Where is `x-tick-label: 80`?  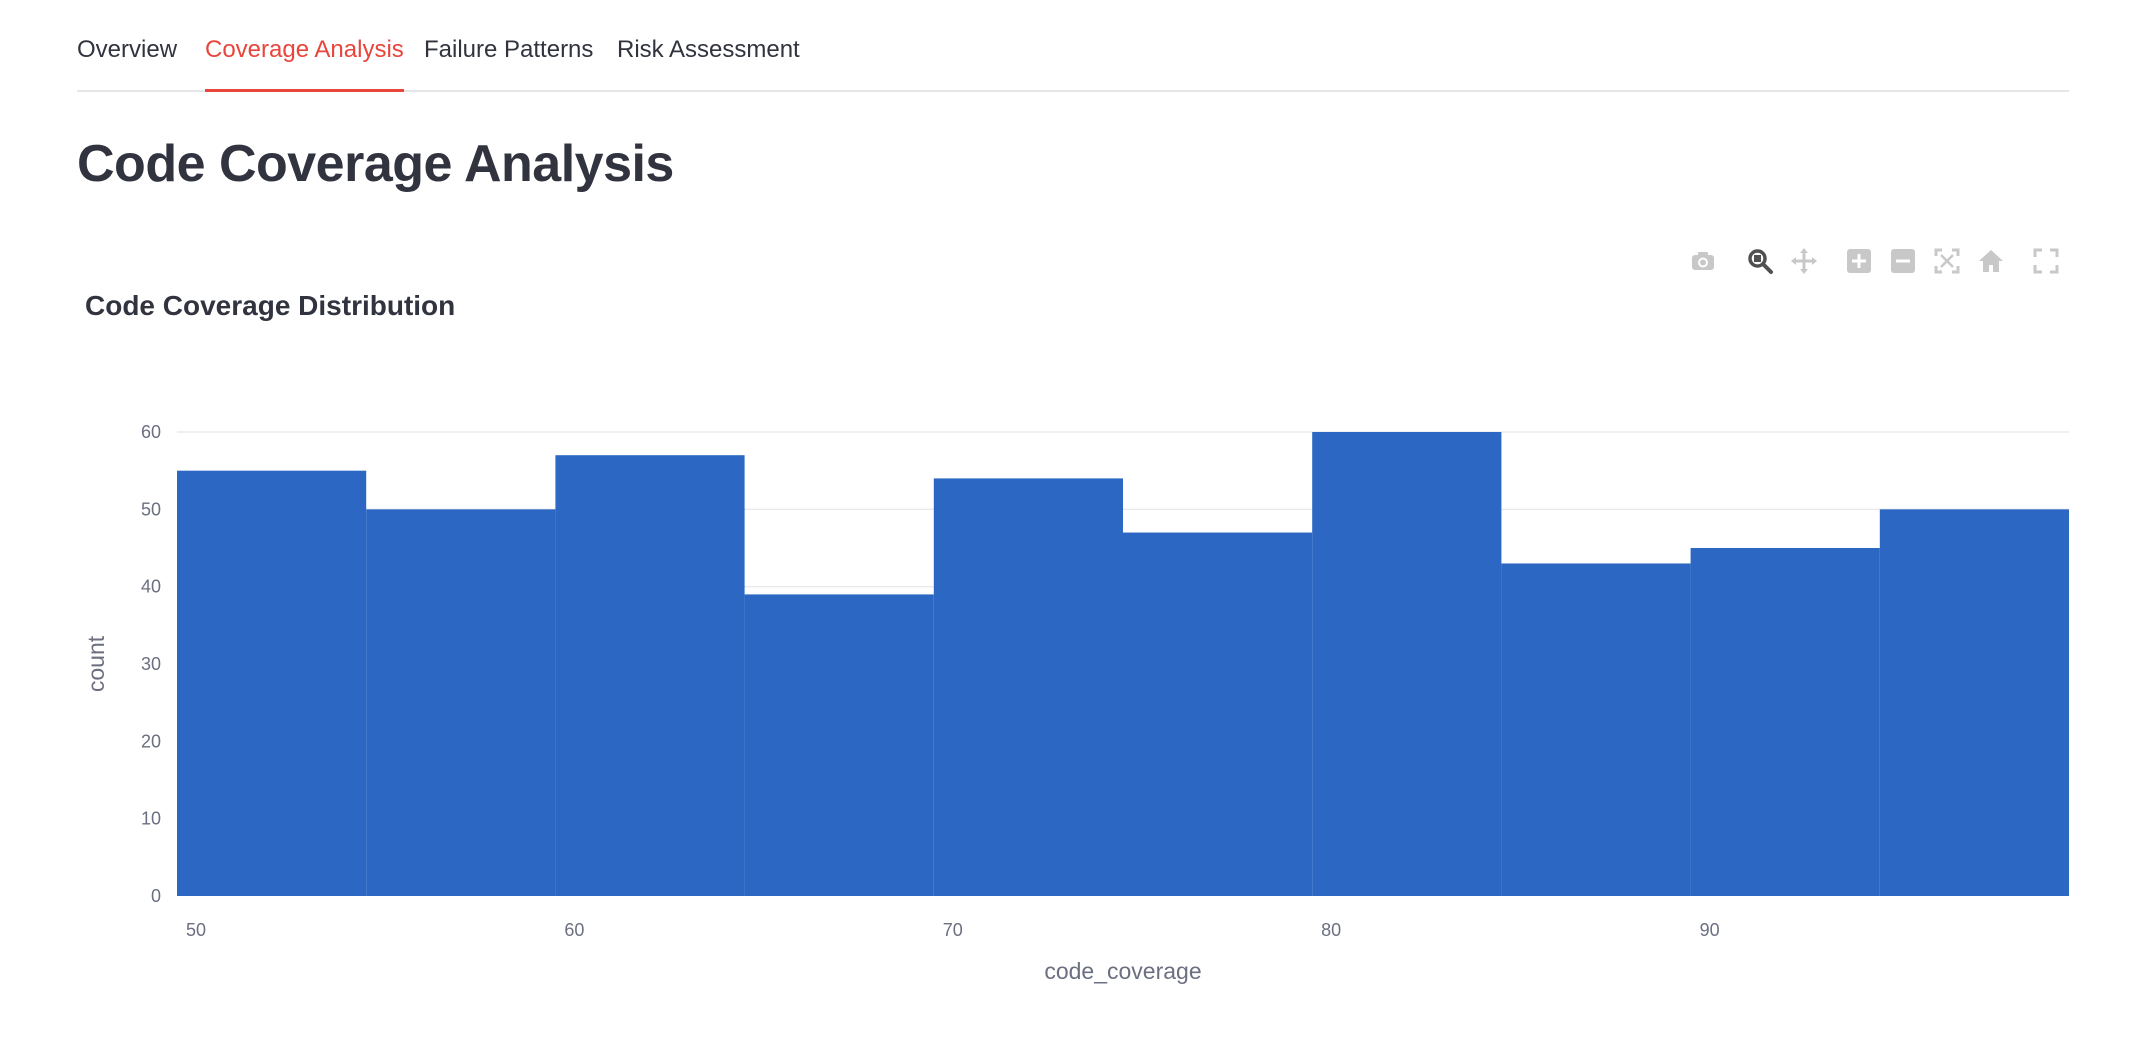 x-tick-label: 80 is located at coordinates (1331, 930).